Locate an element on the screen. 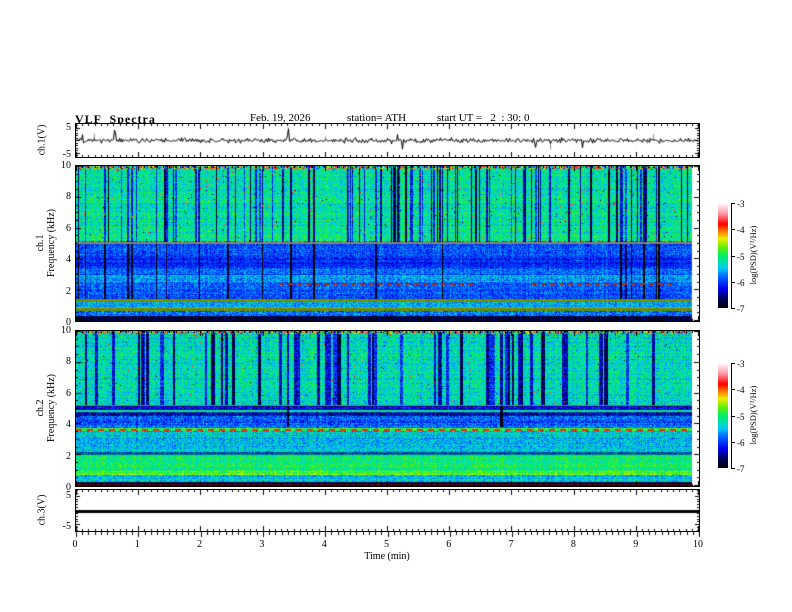 The height and width of the screenshot is (612, 792). colorbar2-tick-label--7: -7 is located at coordinates (741, 469).